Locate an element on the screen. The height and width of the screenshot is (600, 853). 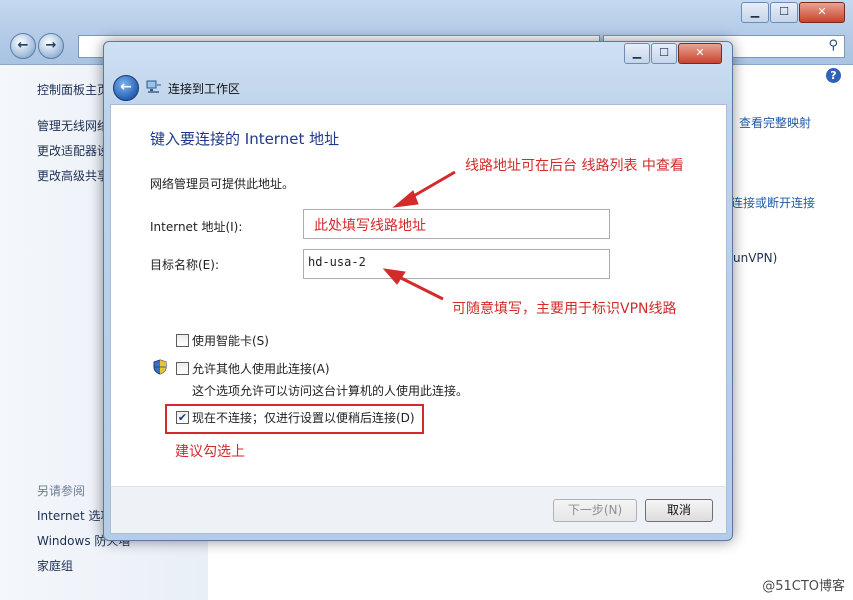
arrow-to-name-field is located at coordinates (419, 287).